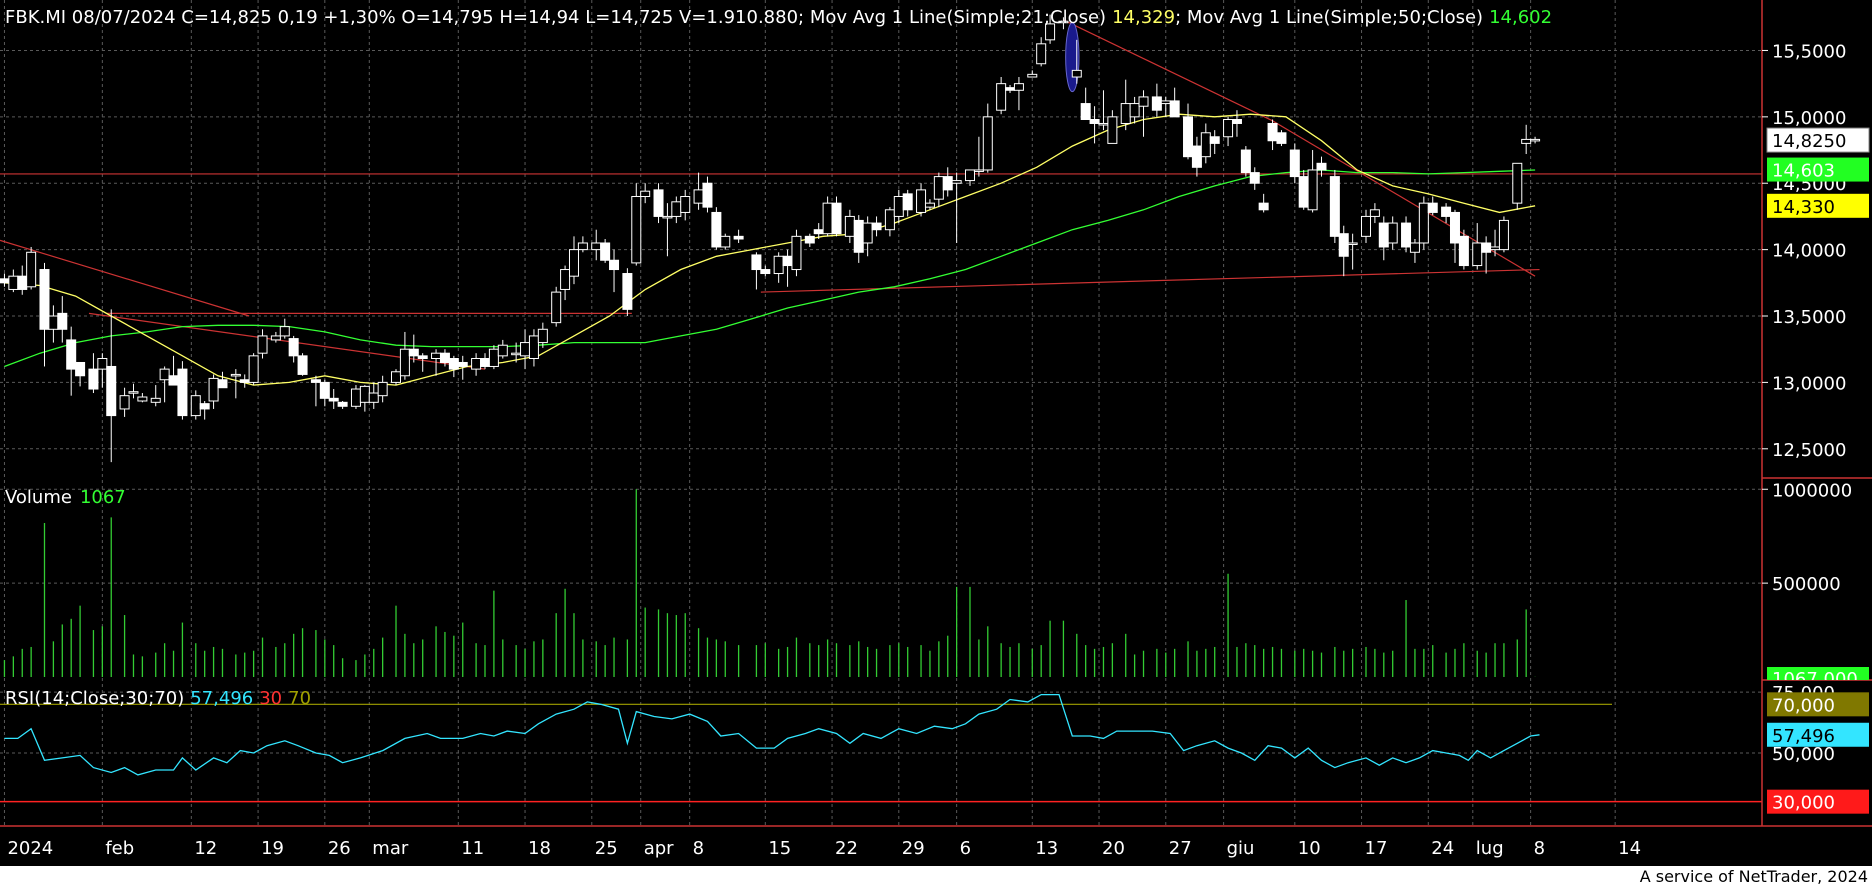 Image resolution: width=1872 pixels, height=888 pixels. Describe the element at coordinates (1539, 848) in the screenshot. I see `x-axis-label: 8` at that location.